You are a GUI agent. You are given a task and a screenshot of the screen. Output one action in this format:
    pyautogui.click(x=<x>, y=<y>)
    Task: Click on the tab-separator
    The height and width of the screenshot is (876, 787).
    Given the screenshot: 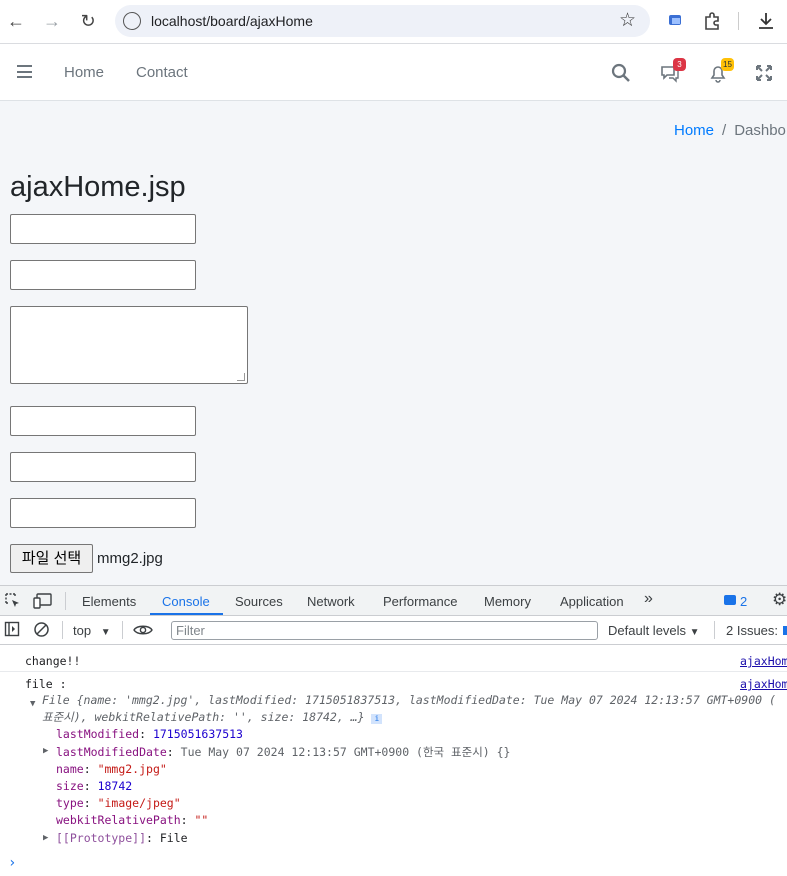 What is the action you would take?
    pyautogui.click(x=65, y=601)
    